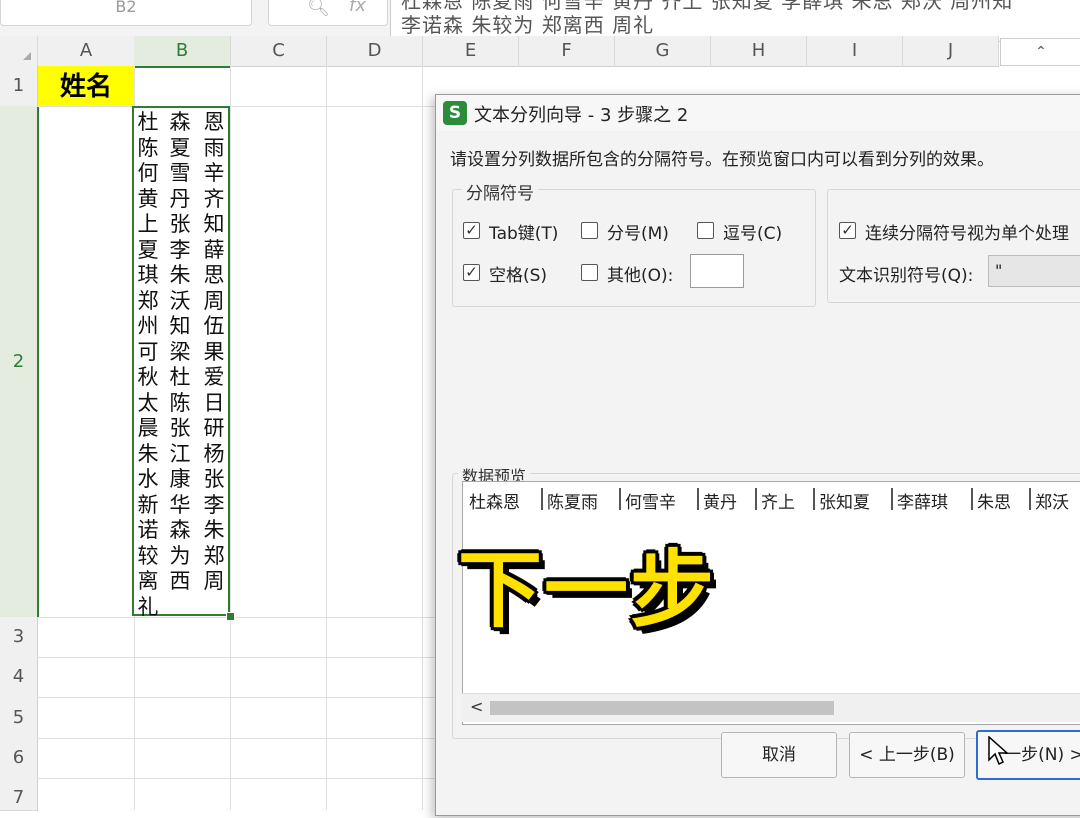 This screenshot has height=818, width=1080. Describe the element at coordinates (180, 147) in the screenshot. I see `b2-char: 夏` at that location.